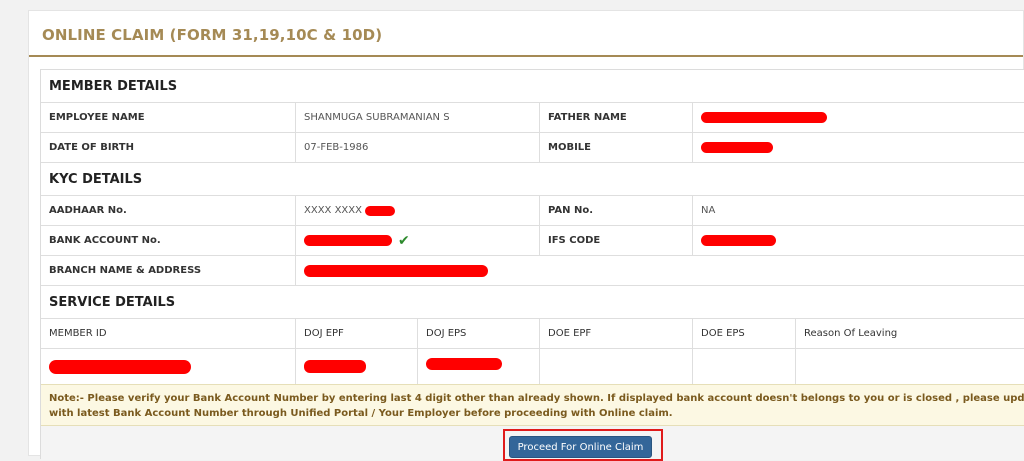 The height and width of the screenshot is (461, 1024). Describe the element at coordinates (418, 147) in the screenshot. I see `dob-value: 07-FEB-1986` at that location.